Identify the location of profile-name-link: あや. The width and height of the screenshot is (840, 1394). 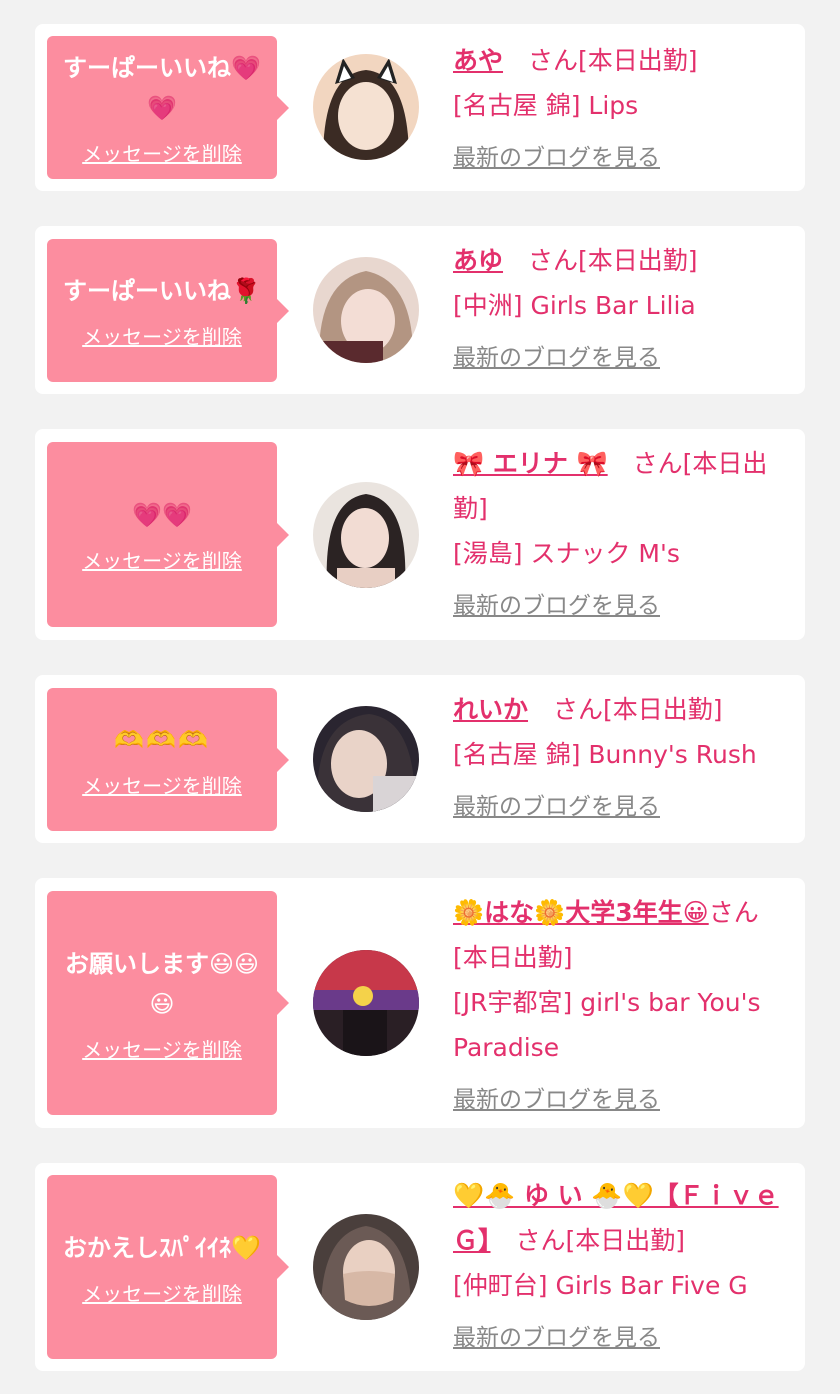
(478, 60).